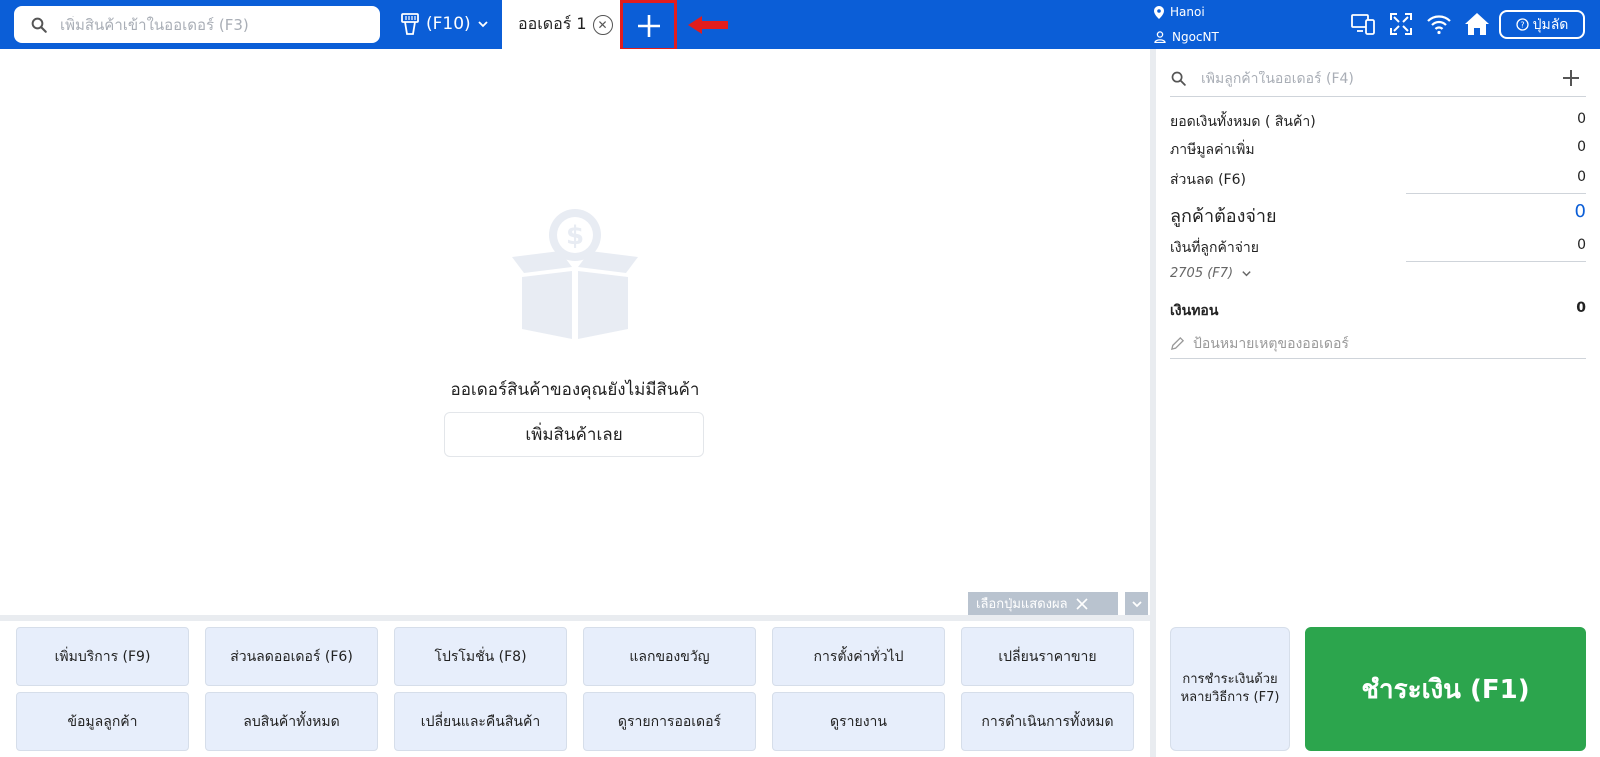 The width and height of the screenshot is (1600, 757). Describe the element at coordinates (669, 656) in the screenshot. I see `redeem-gift-button: แลกของขวัญ` at that location.